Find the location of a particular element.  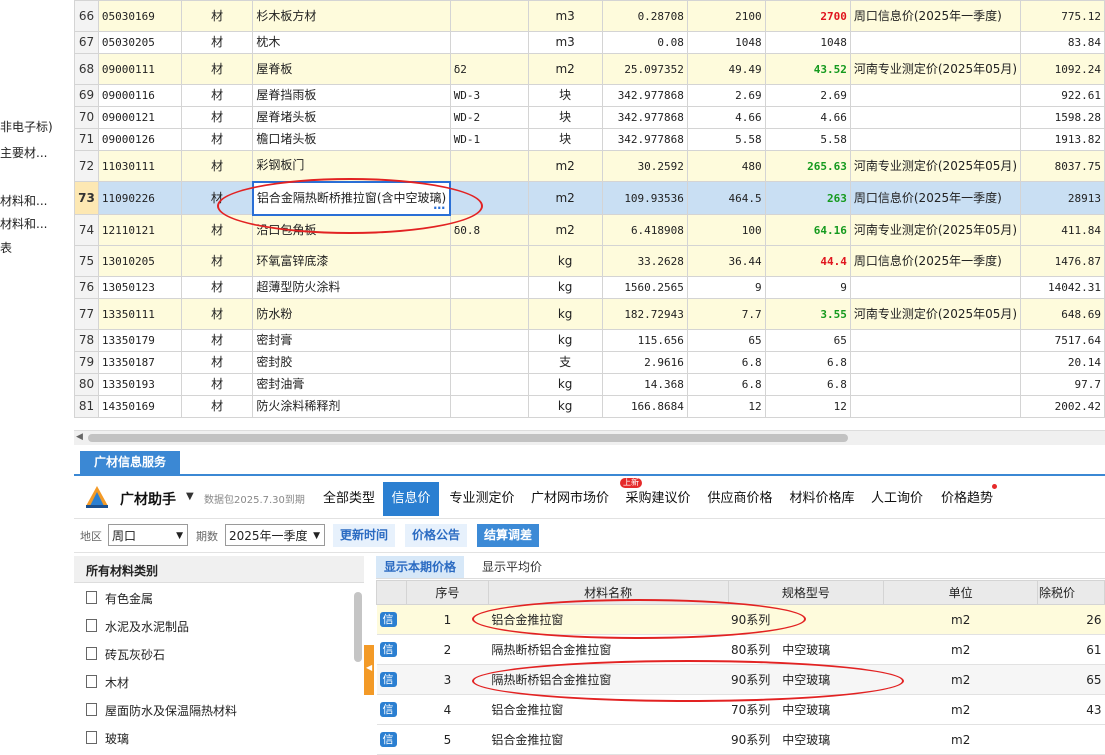

column-header: 材料名称 is located at coordinates (608, 592).